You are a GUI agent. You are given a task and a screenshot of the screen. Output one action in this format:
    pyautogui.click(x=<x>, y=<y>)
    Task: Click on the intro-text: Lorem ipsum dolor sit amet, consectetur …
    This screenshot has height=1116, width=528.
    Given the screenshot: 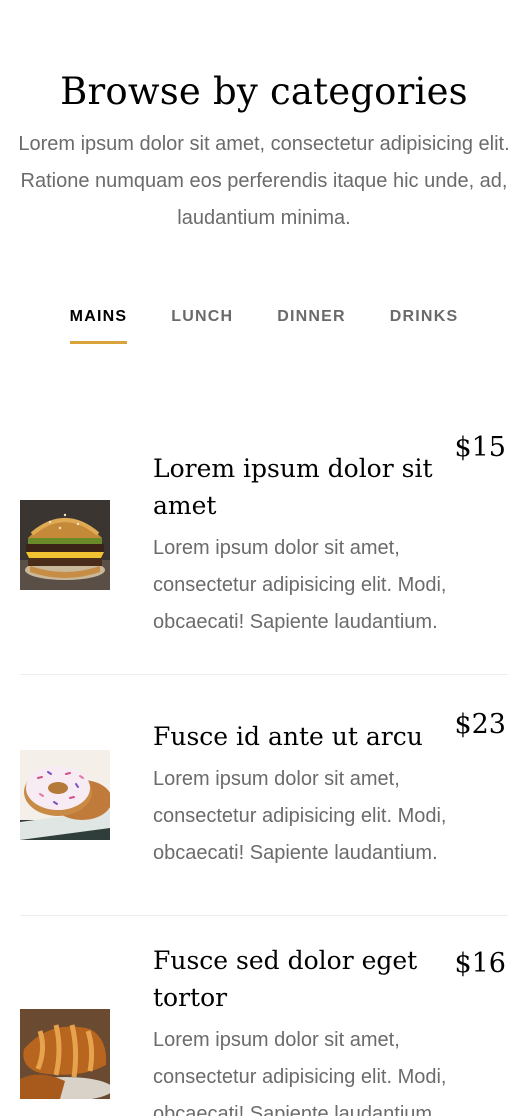 What is the action you would take?
    pyautogui.click(x=264, y=181)
    